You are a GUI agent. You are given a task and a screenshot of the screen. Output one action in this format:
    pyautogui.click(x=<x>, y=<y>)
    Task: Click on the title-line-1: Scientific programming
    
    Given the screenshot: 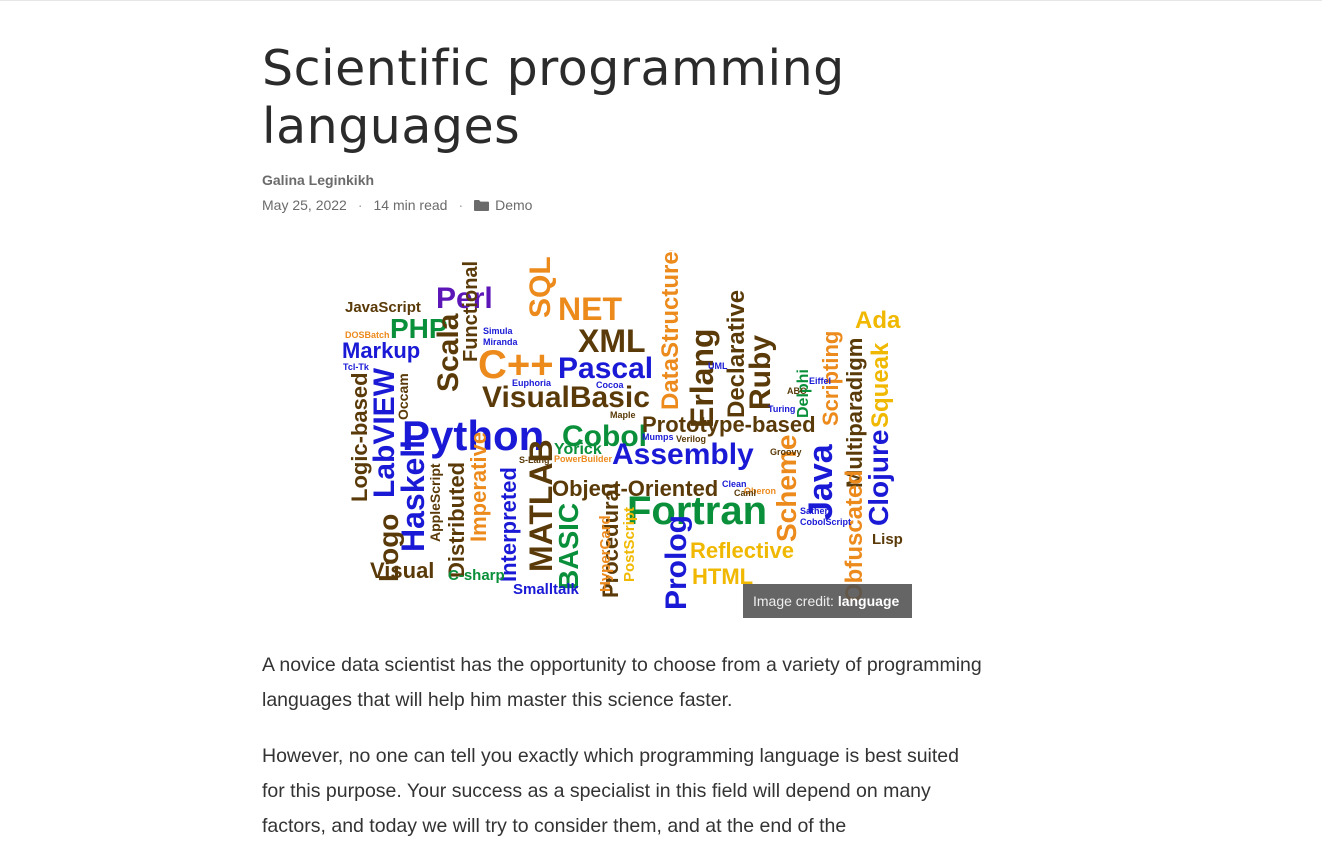 What is the action you would take?
    pyautogui.click(x=553, y=68)
    